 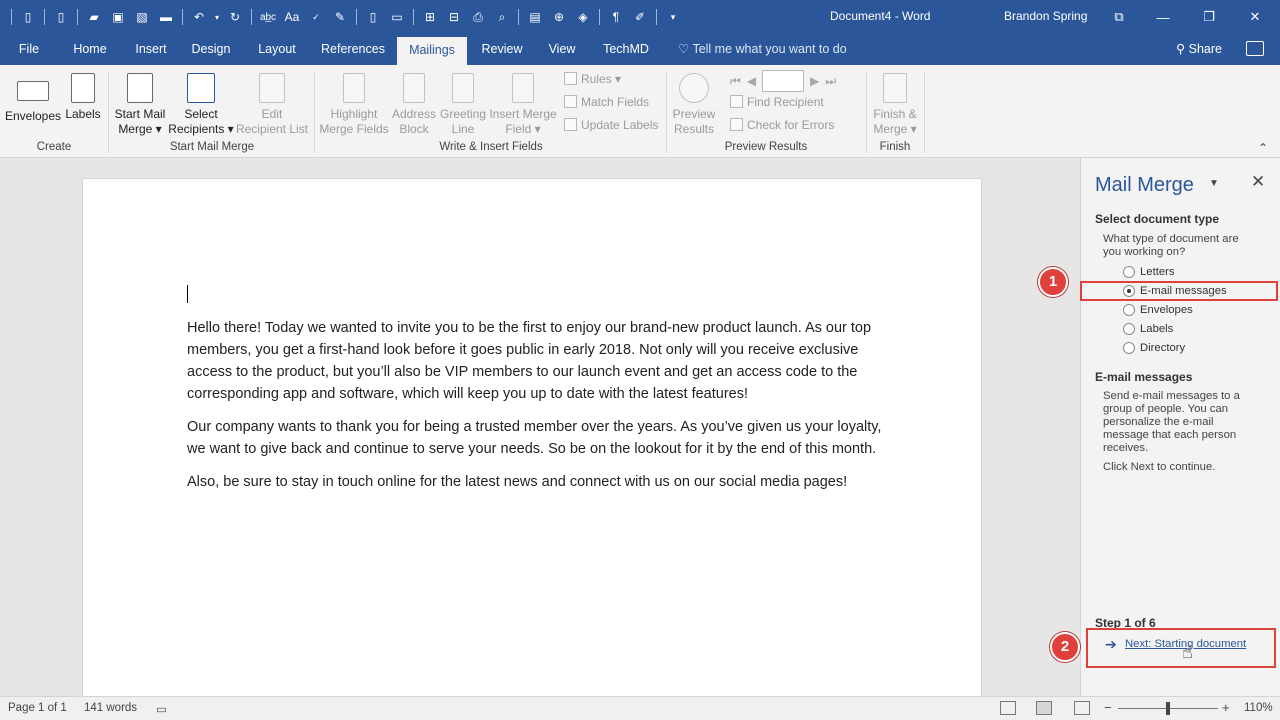 What do you see at coordinates (1263, 148) in the screenshot?
I see `collapse-ribbon-icon: ⌃` at bounding box center [1263, 148].